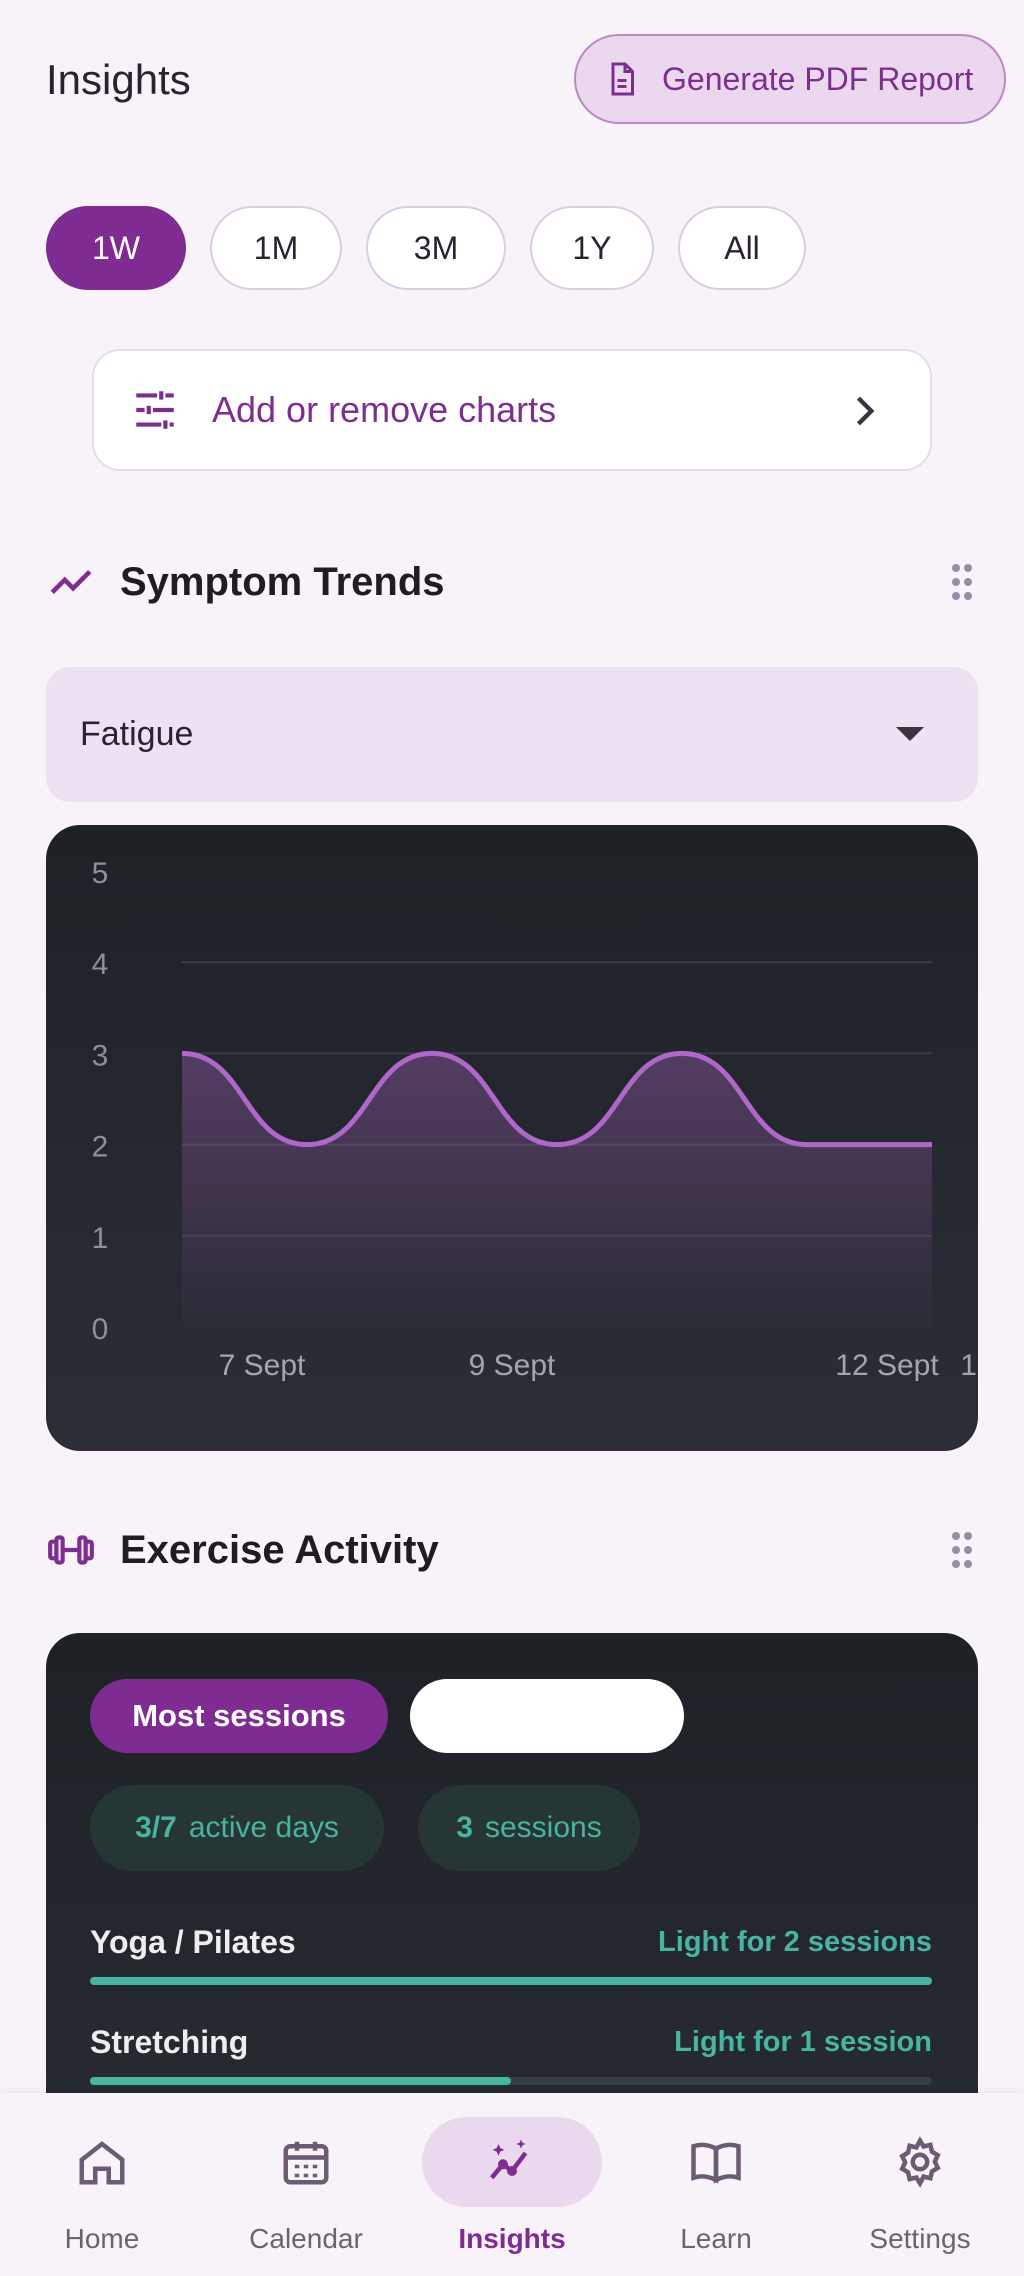 The width and height of the screenshot is (1024, 2276). What do you see at coordinates (282, 581) in the screenshot?
I see `symptom-trends-title: Symptom Trends` at bounding box center [282, 581].